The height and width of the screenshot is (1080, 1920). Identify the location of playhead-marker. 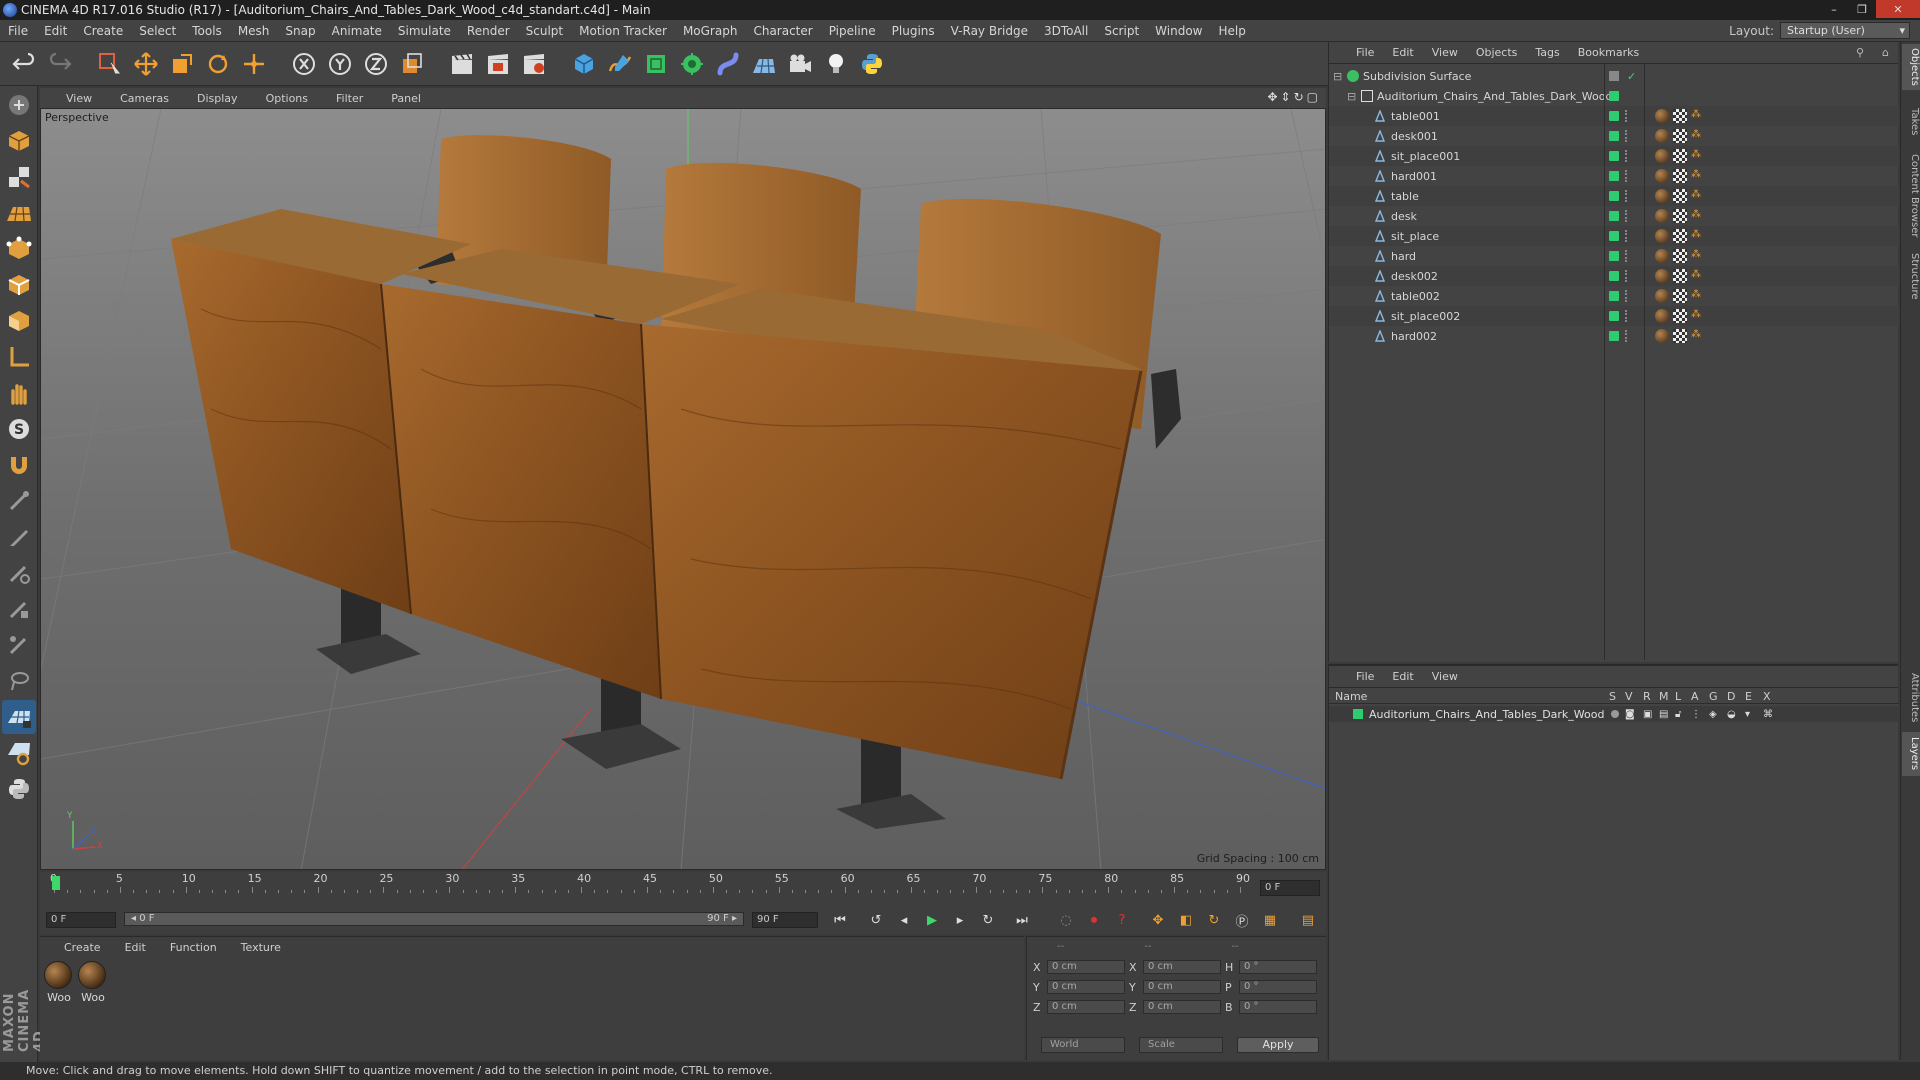
(56, 883).